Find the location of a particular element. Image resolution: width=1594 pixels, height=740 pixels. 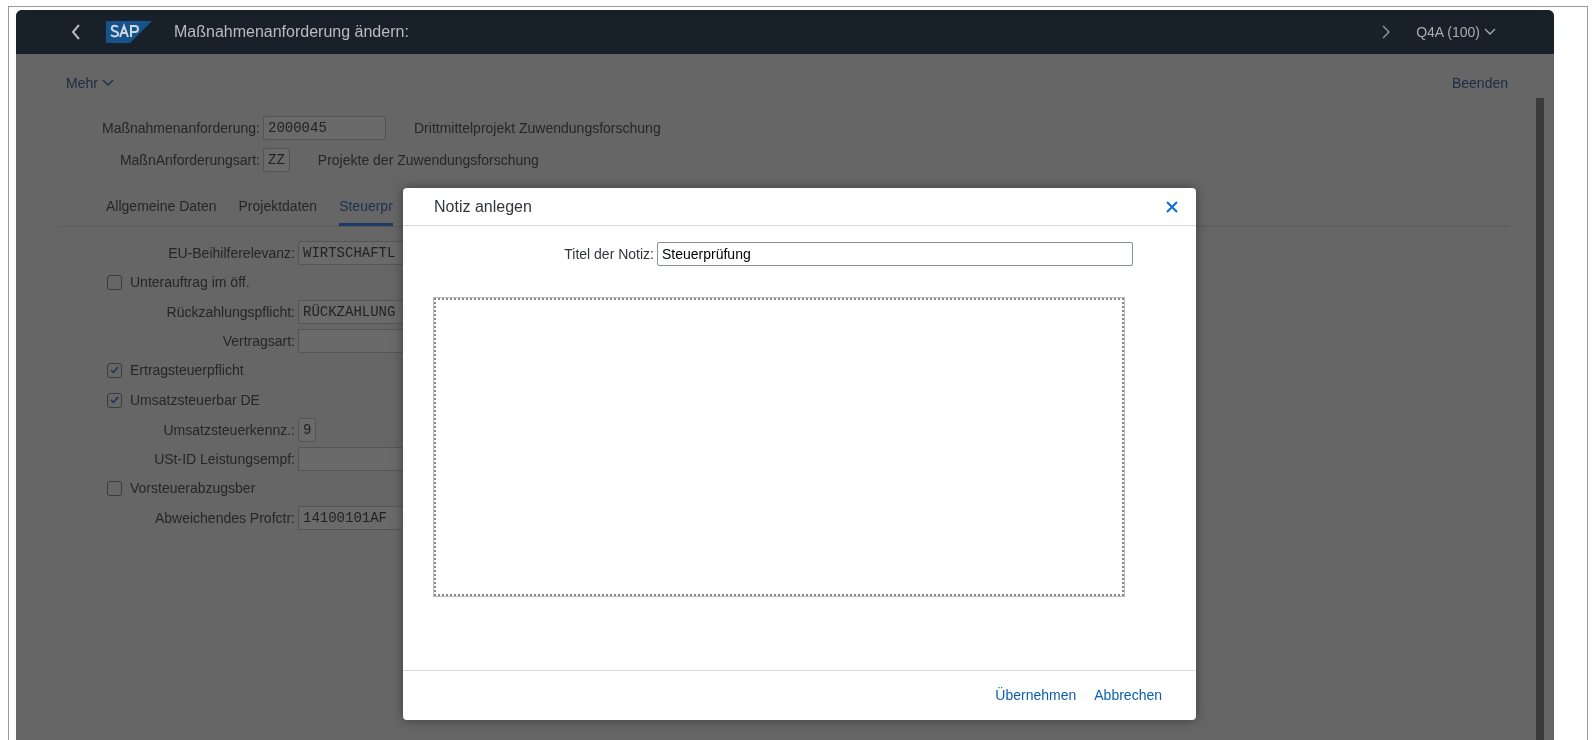

input-field: RÜCKZAHLUNG is located at coordinates (350, 312).